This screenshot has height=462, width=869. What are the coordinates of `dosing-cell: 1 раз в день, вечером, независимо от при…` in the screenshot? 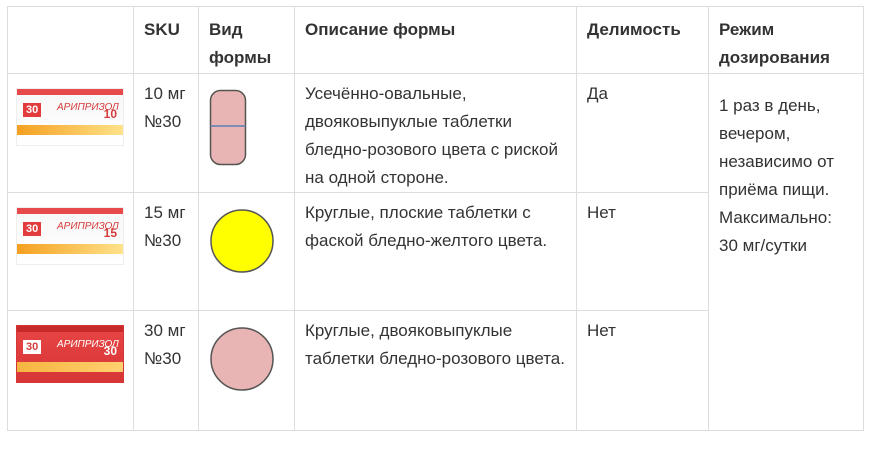 It's located at (786, 252).